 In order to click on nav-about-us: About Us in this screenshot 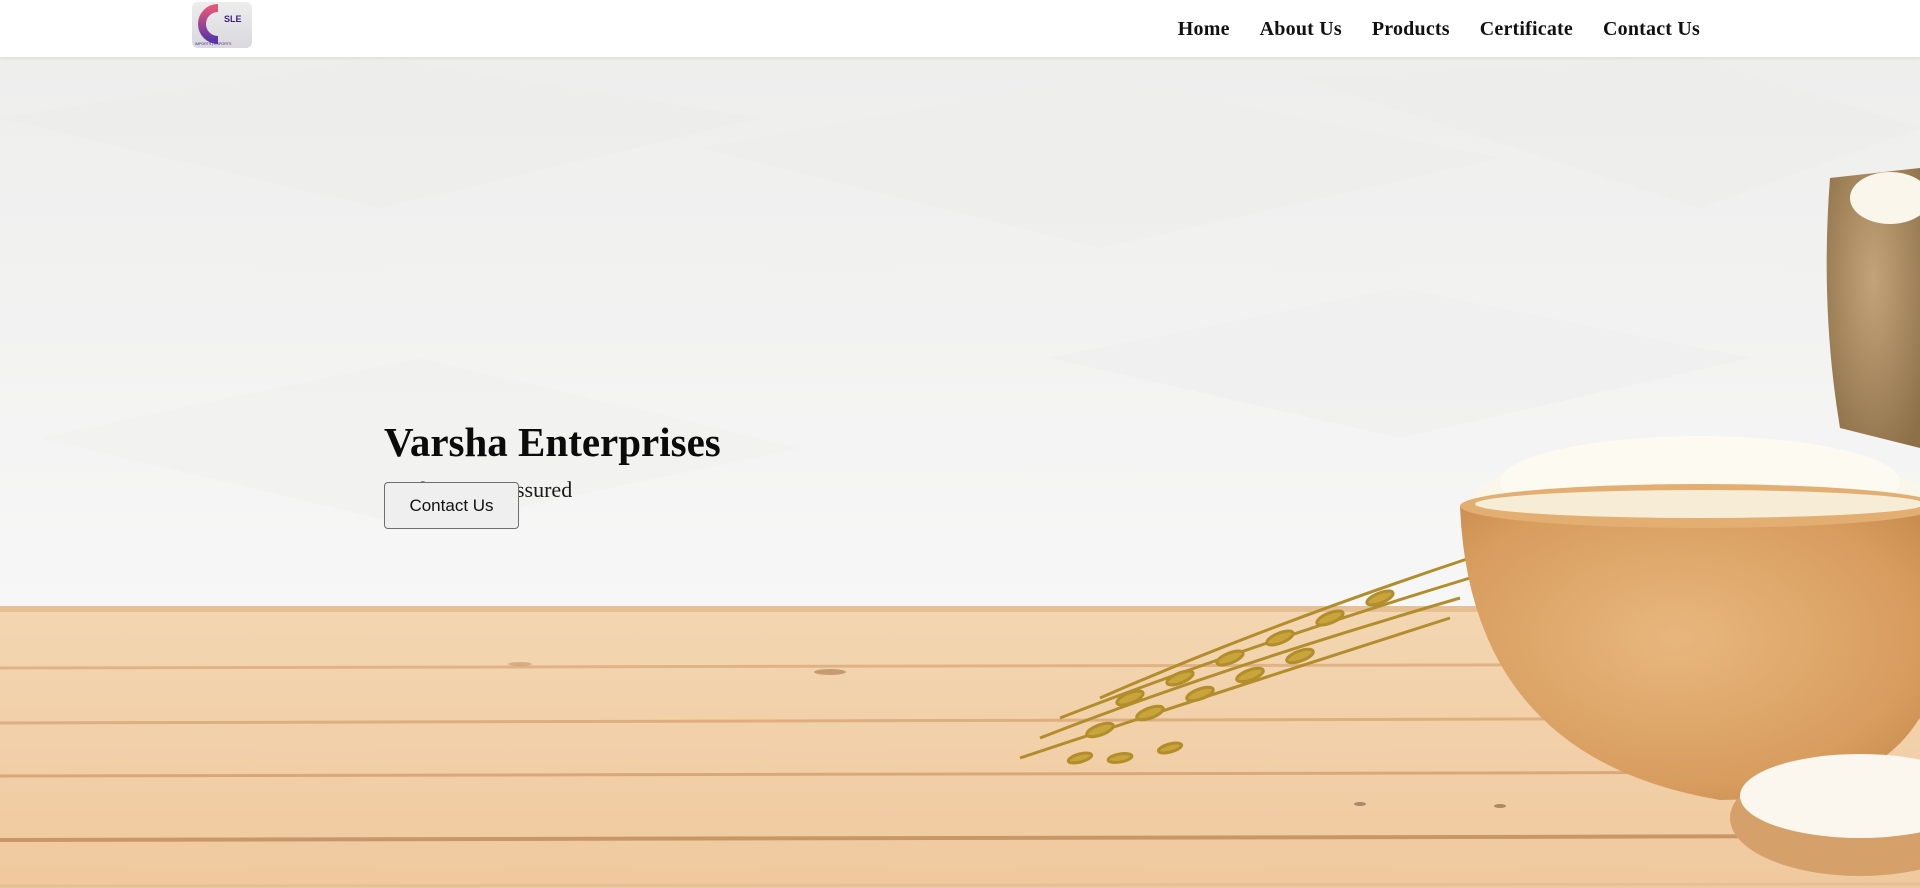, I will do `click(1301, 29)`.